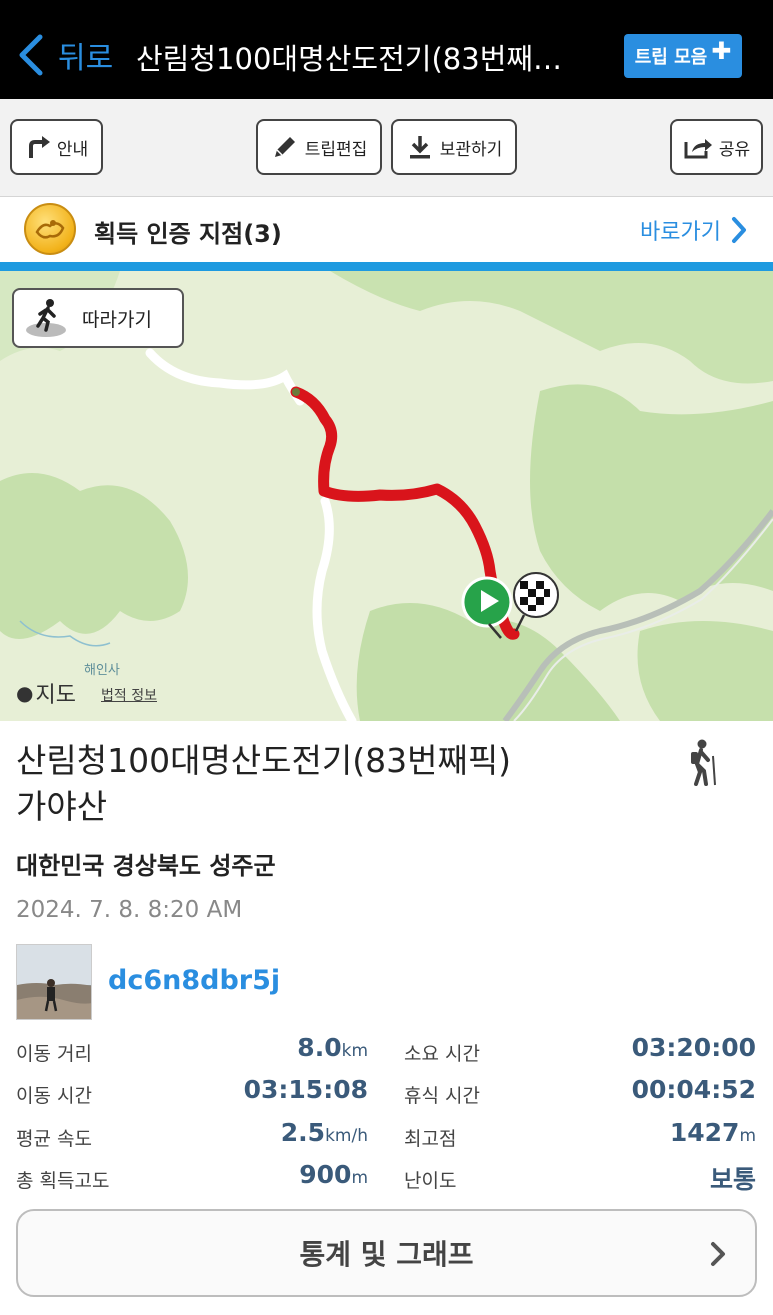  Describe the element at coordinates (54, 1139) in the screenshot. I see `stat-label-avg-speed: 평균 속도` at that location.